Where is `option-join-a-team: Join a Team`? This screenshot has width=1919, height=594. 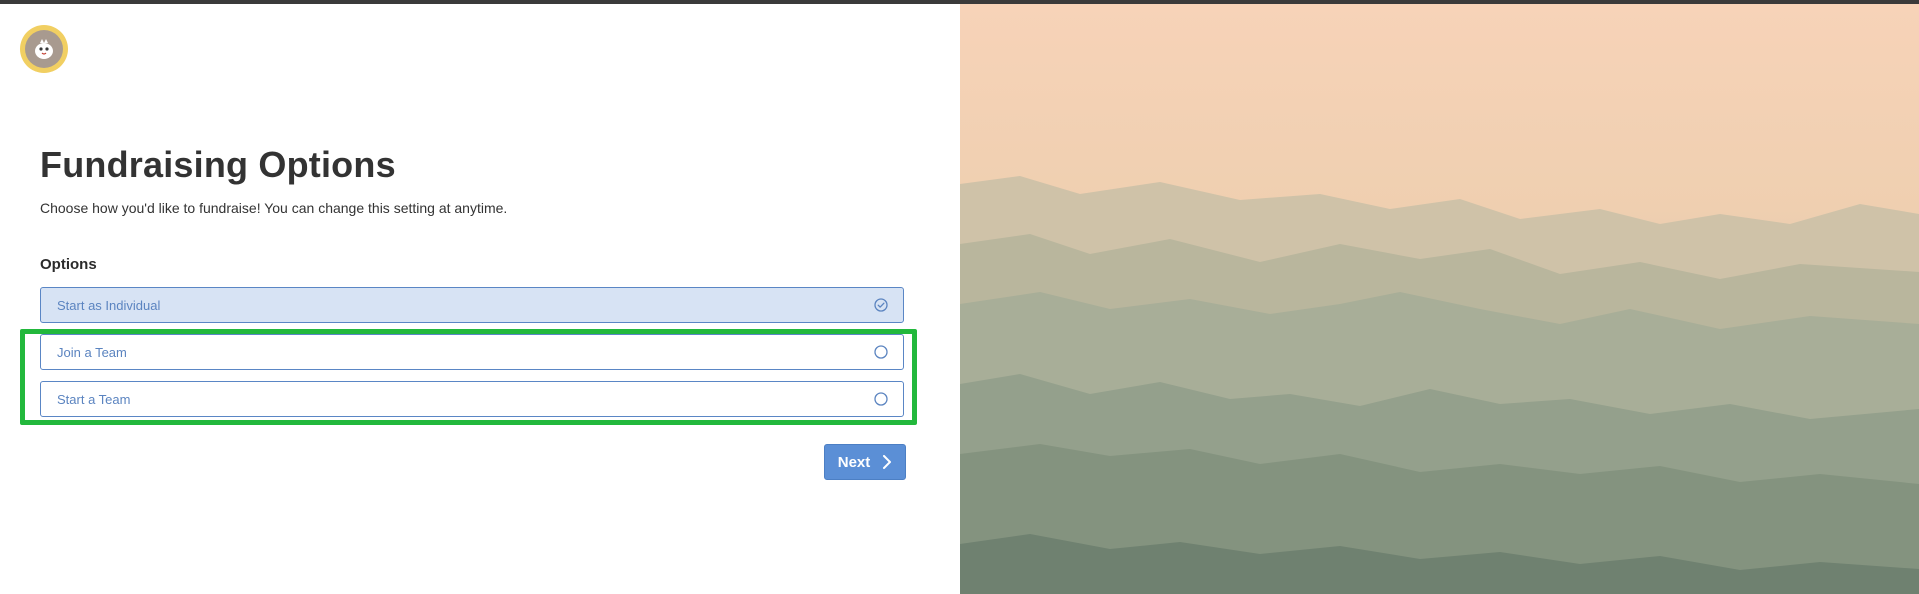
option-join-a-team: Join a Team is located at coordinates (472, 352).